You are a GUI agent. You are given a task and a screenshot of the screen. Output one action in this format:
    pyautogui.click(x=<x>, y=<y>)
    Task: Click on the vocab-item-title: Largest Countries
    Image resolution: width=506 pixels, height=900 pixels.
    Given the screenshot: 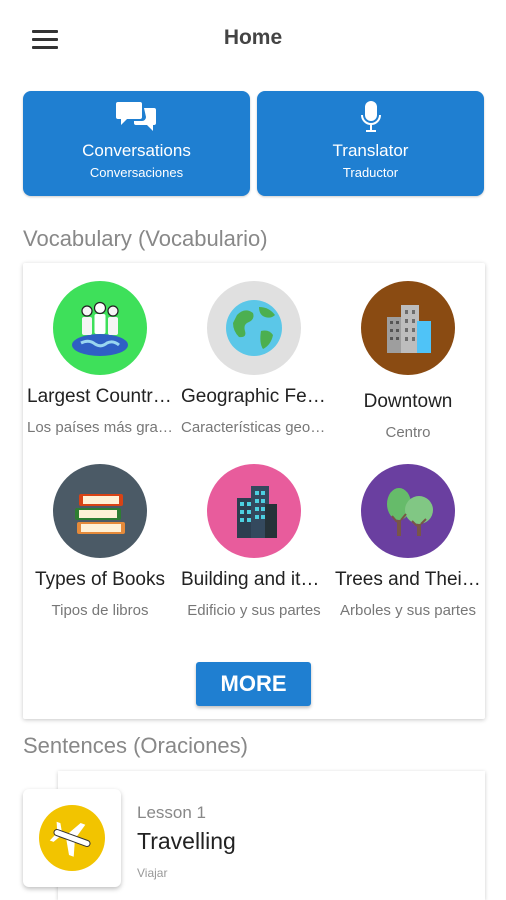 What is the action you would take?
    pyautogui.click(x=100, y=396)
    